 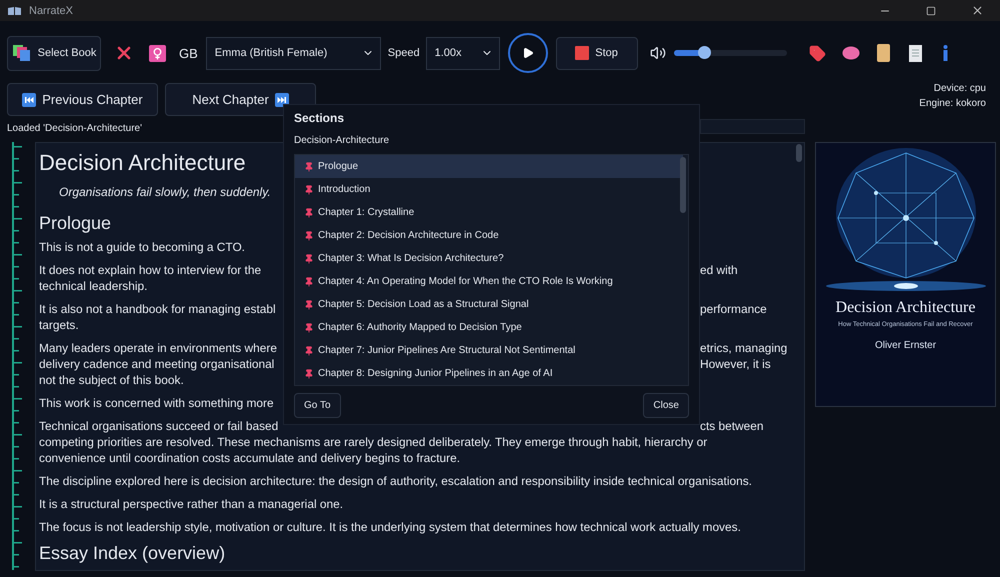 What do you see at coordinates (658, 53) in the screenshot?
I see `volume-icon` at bounding box center [658, 53].